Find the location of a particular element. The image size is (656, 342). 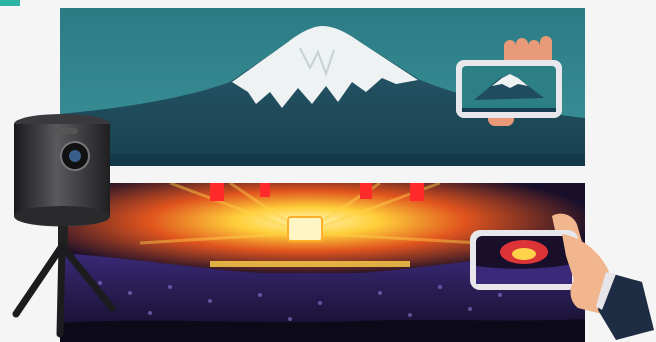

accent-corner-tab is located at coordinates (10, 3).